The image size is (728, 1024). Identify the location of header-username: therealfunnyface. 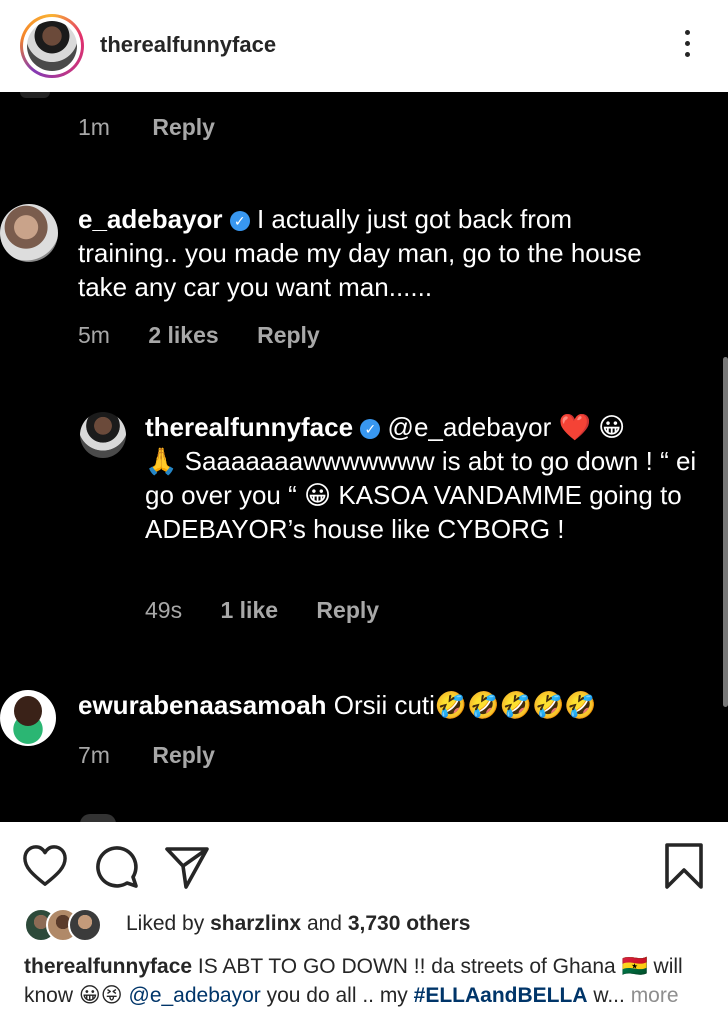
(188, 45).